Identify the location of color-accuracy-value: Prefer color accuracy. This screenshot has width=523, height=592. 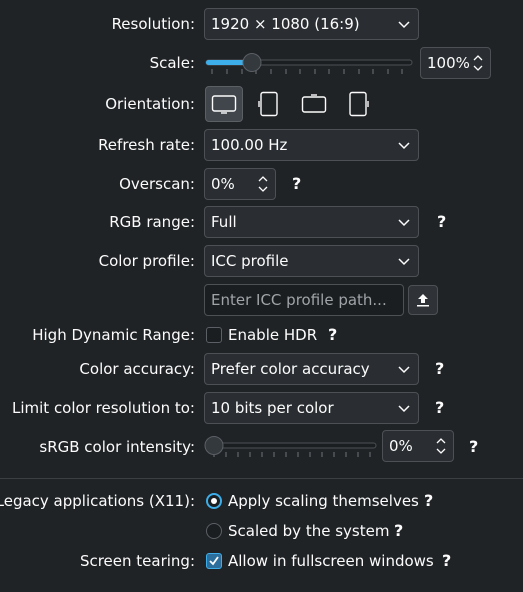
(290, 369).